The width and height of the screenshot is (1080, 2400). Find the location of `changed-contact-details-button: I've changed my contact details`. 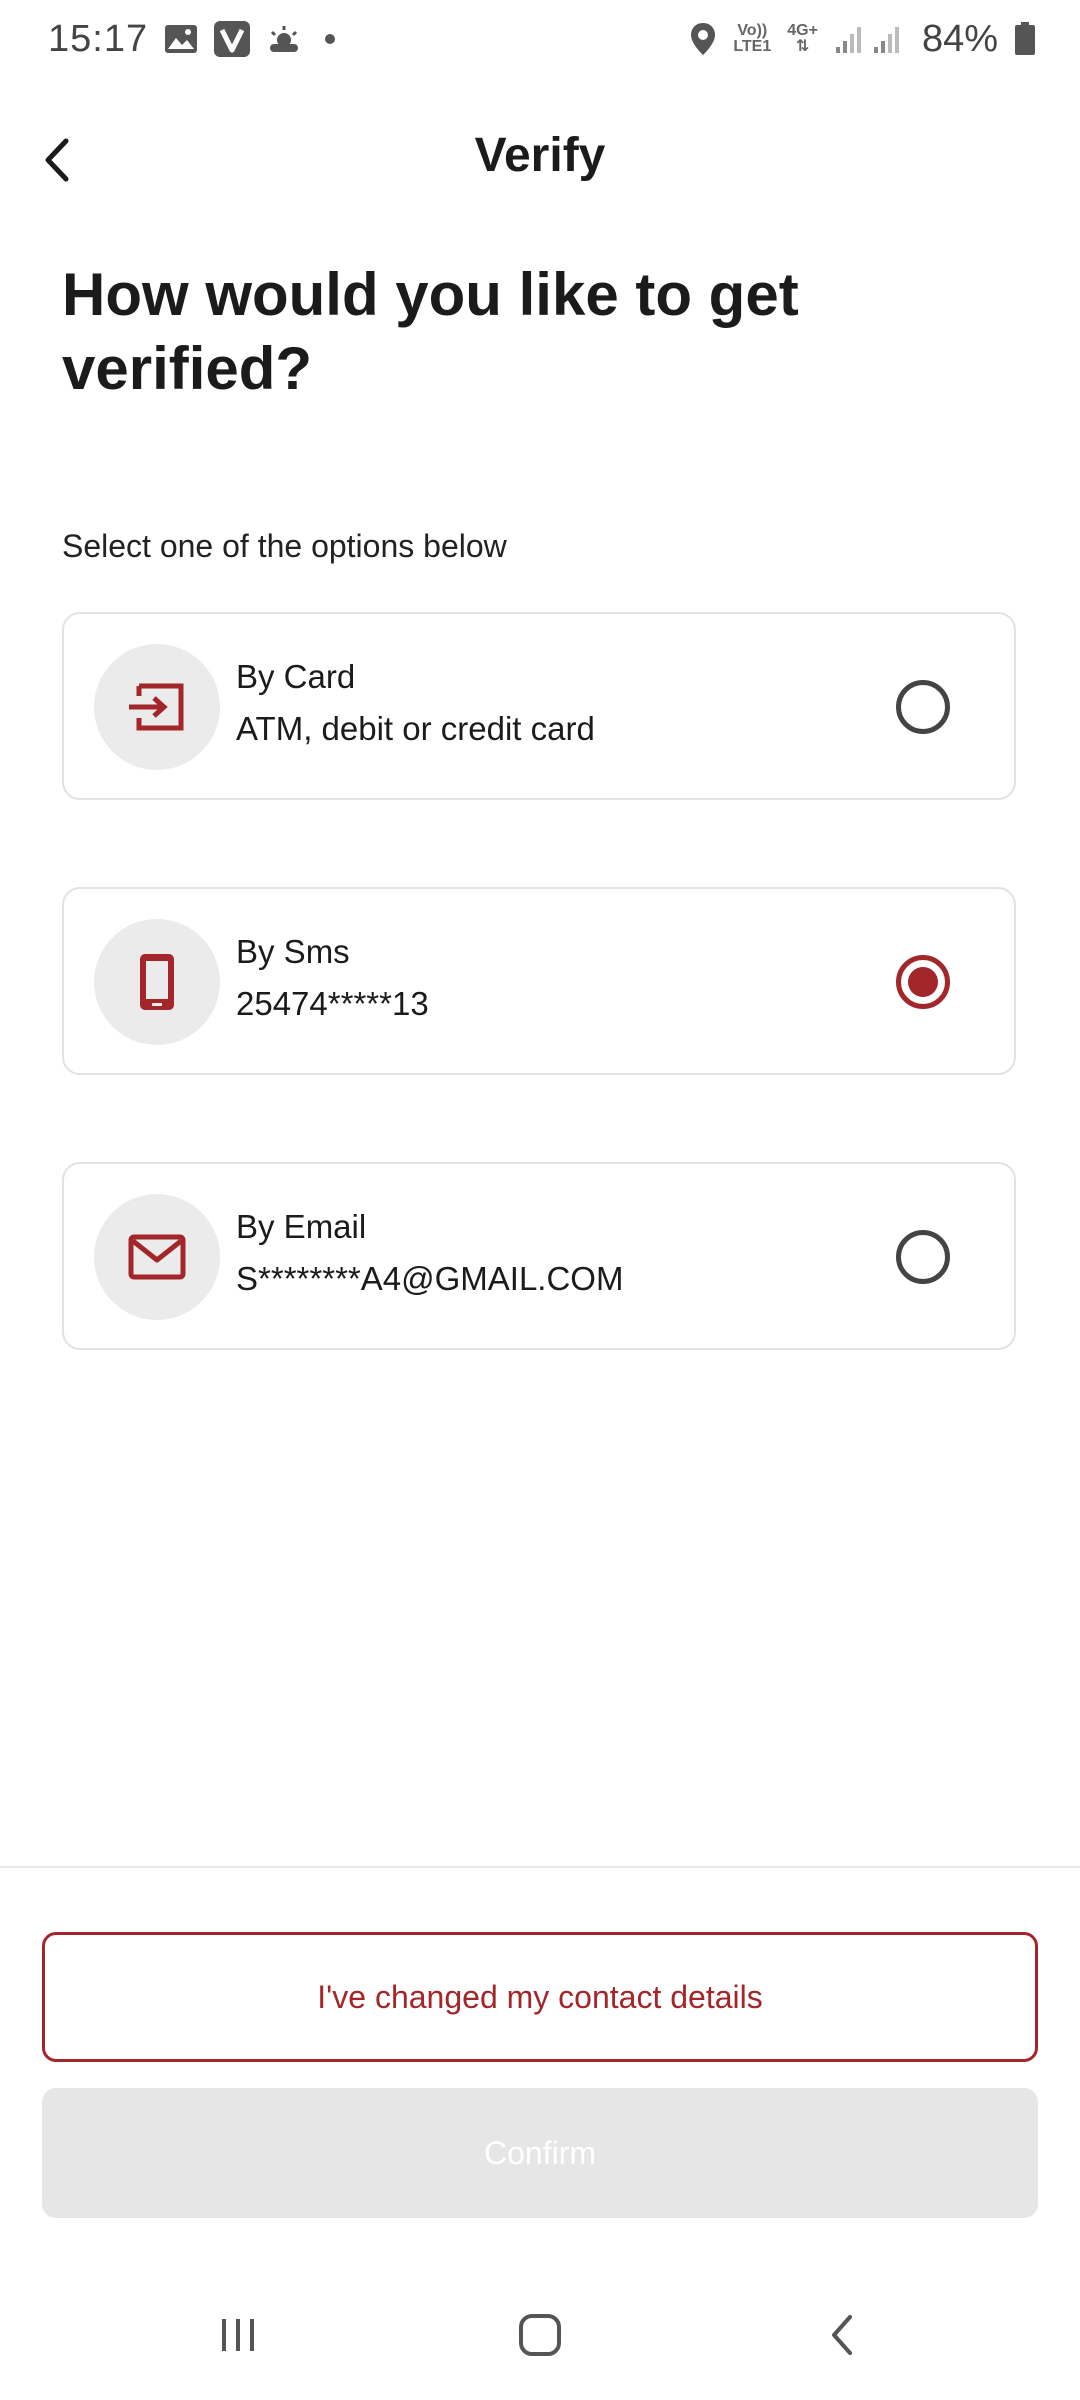

changed-contact-details-button: I've changed my contact details is located at coordinates (540, 1997).